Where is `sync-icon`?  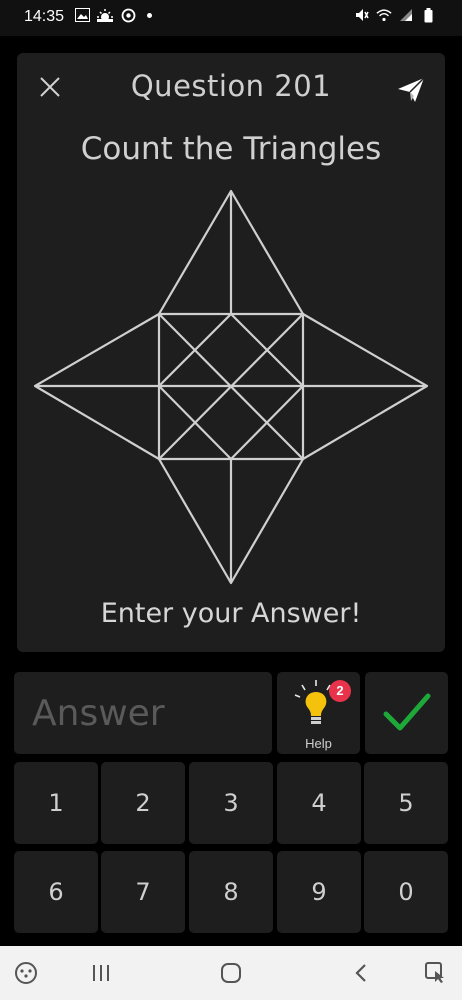 sync-icon is located at coordinates (128, 15).